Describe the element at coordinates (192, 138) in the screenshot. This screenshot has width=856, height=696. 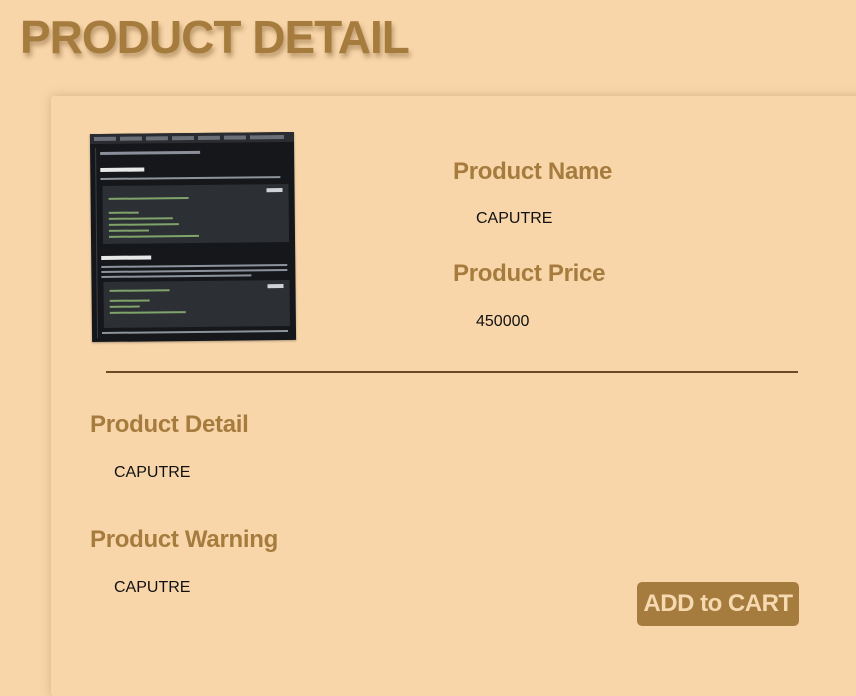
I see `image-tabbar` at that location.